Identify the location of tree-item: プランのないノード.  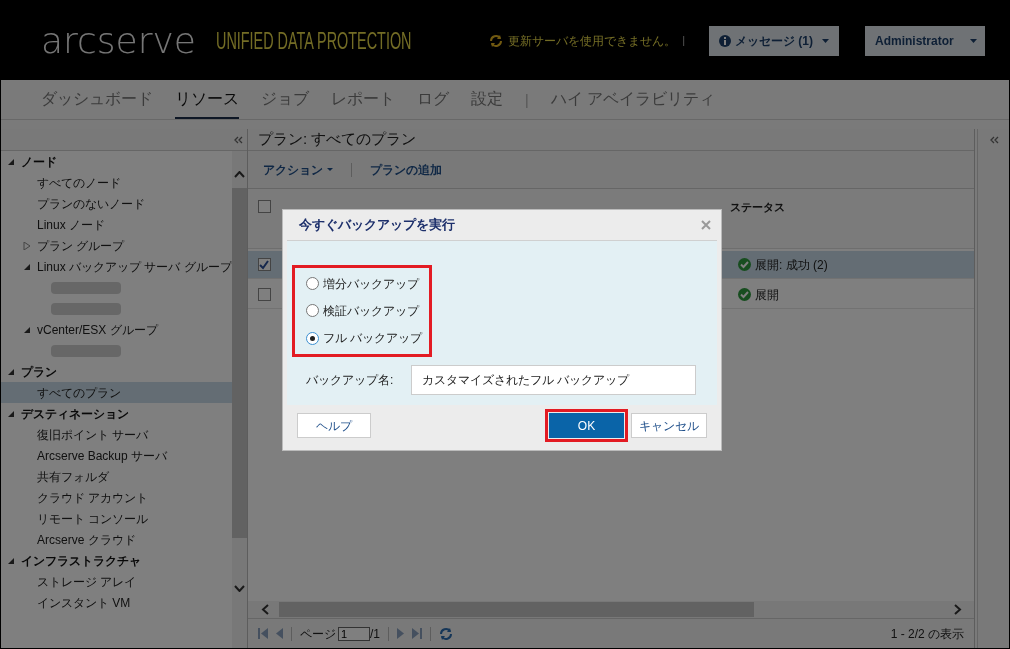
(116, 203).